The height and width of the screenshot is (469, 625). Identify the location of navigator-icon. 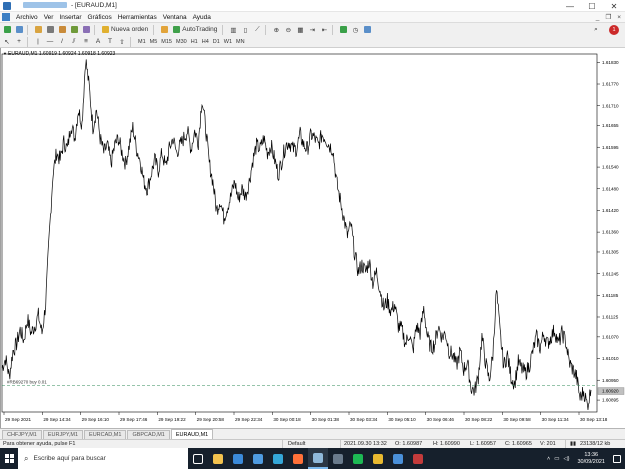
(62, 30).